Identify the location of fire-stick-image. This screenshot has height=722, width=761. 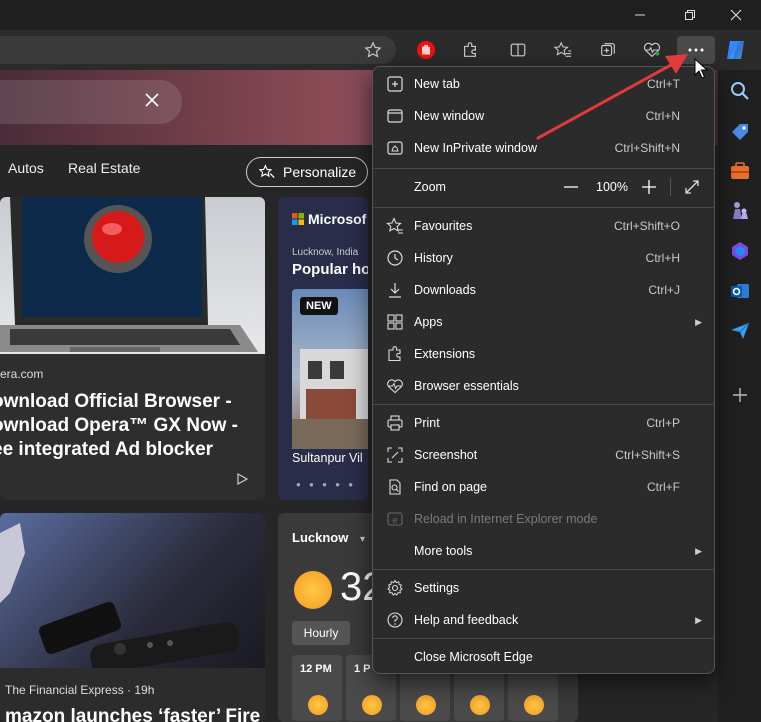
(132, 593).